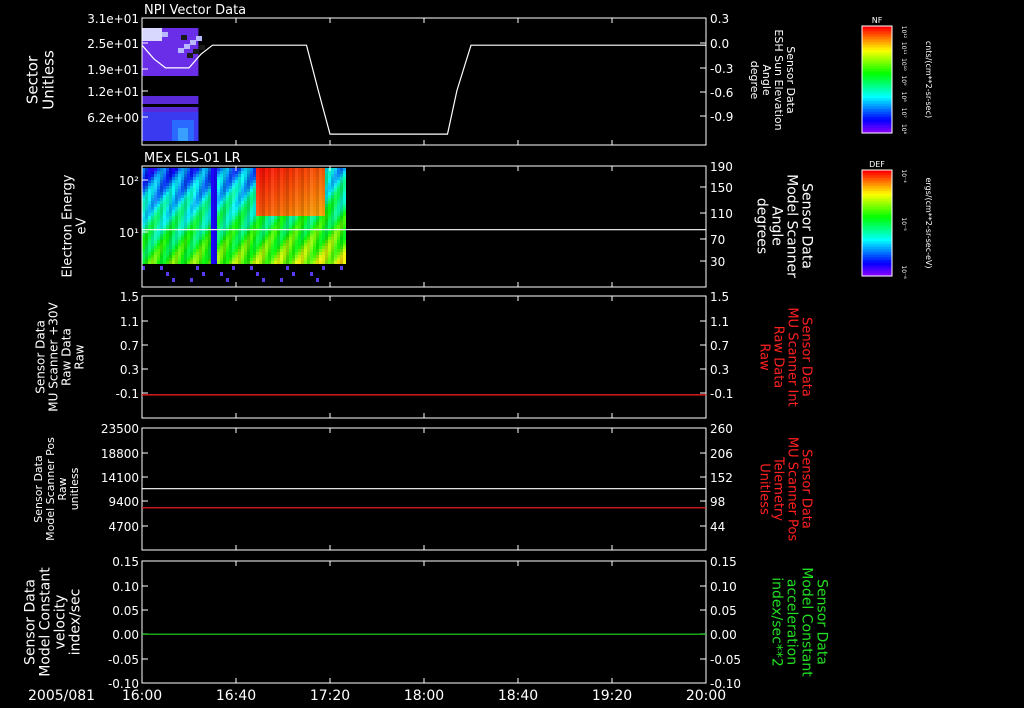 This screenshot has height=708, width=1024. What do you see at coordinates (903, 129) in the screenshot?
I see `colorbar-tick-label: 10⁶` at bounding box center [903, 129].